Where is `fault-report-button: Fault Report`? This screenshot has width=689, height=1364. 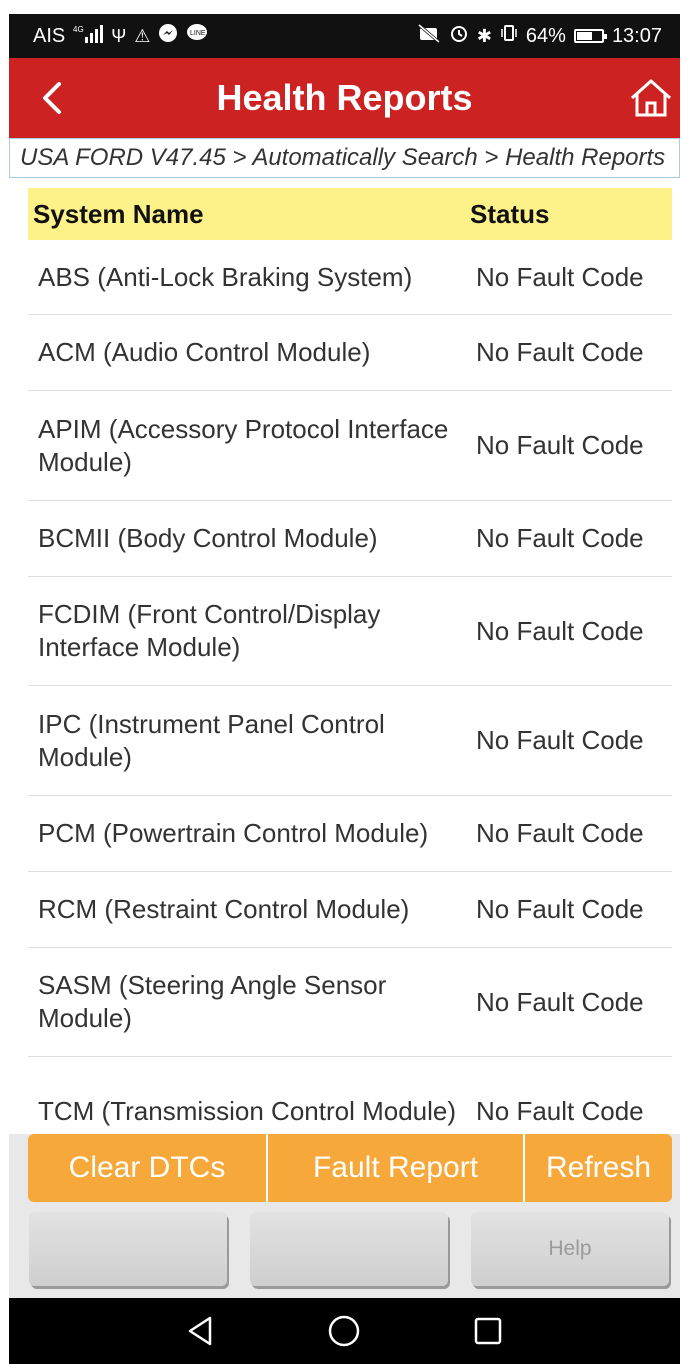
fault-report-button: Fault Report is located at coordinates (396, 1168).